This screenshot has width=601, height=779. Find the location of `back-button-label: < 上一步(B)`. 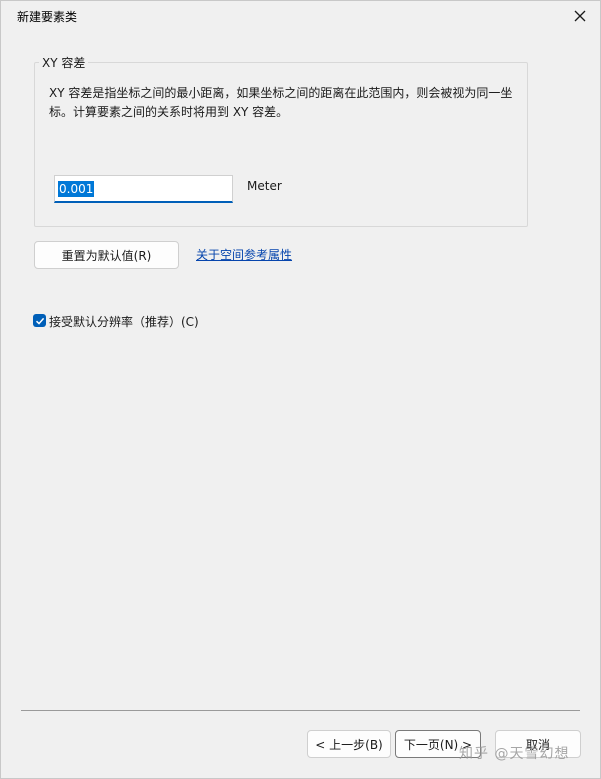

back-button-label: < 上一步(B) is located at coordinates (349, 744).